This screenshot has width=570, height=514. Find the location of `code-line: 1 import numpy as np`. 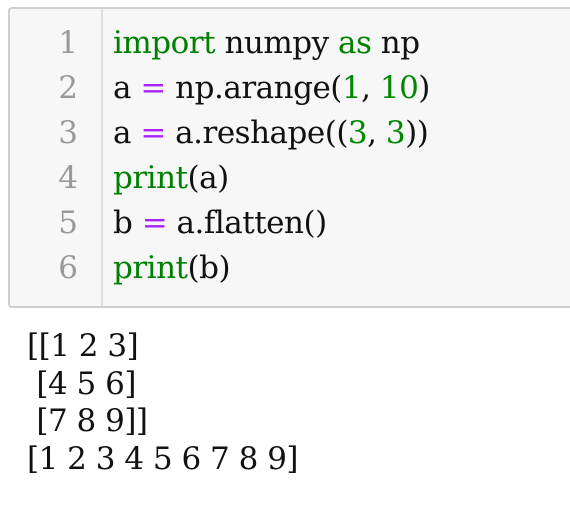

code-line: 1 import numpy as np is located at coordinates (290, 43).